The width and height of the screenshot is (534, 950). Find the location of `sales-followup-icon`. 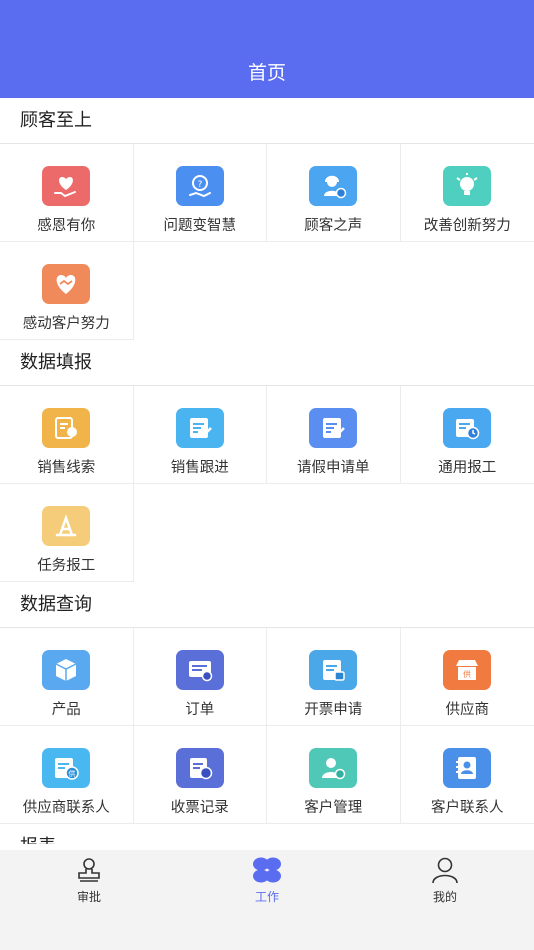

sales-followup-icon is located at coordinates (199, 428).